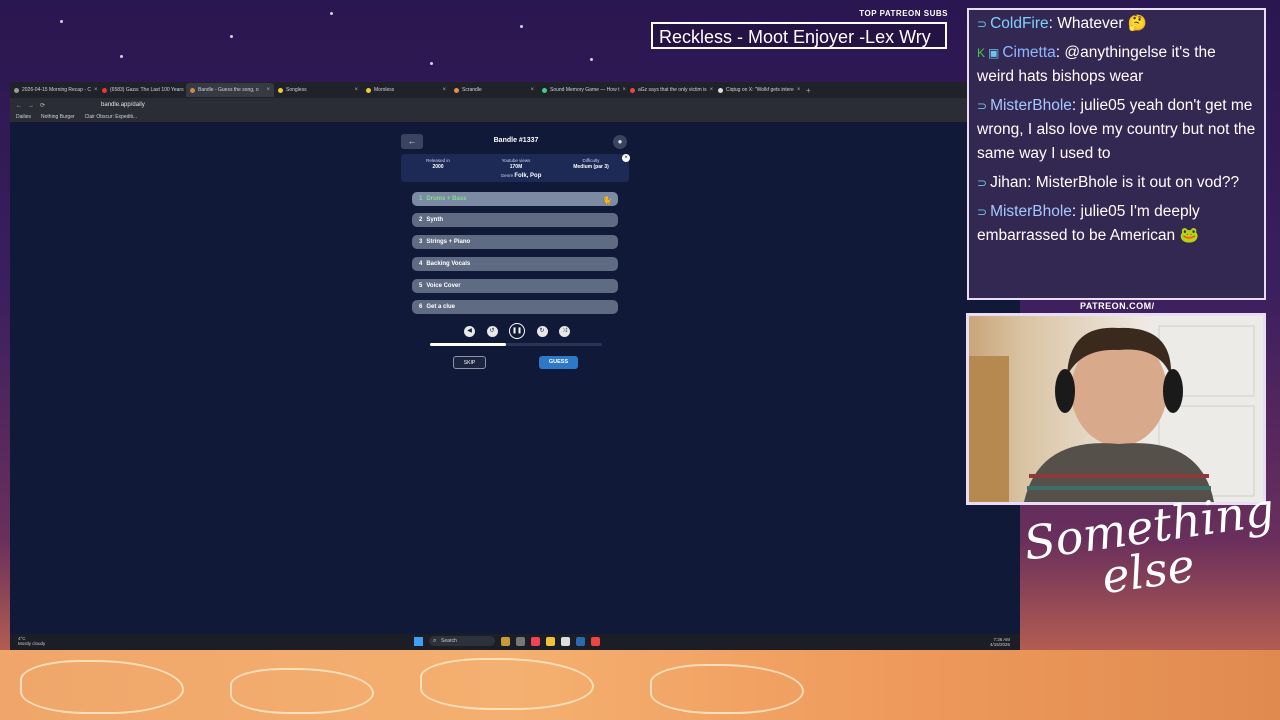 This screenshot has width=1280, height=720. I want to click on playback-progress-bar, so click(516, 344).